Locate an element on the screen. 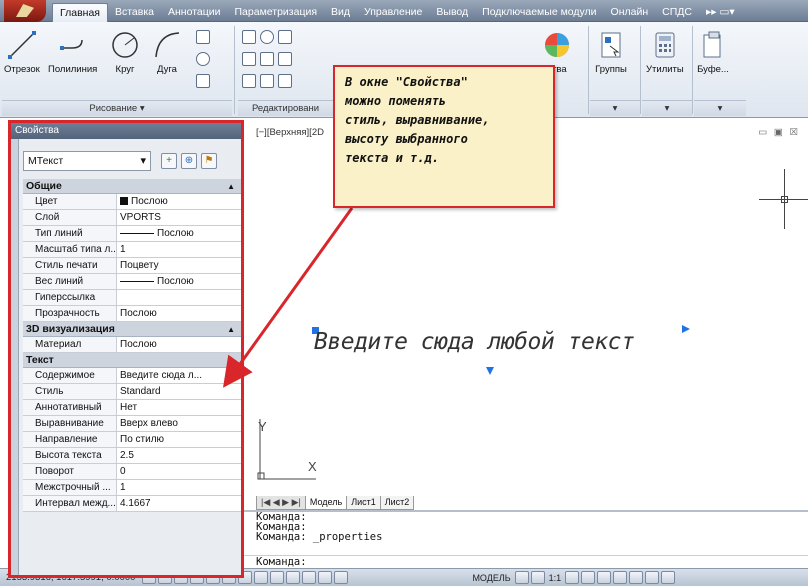 This screenshot has width=808, height=586. property-row: Стиль печати Поцвету is located at coordinates (132, 266).